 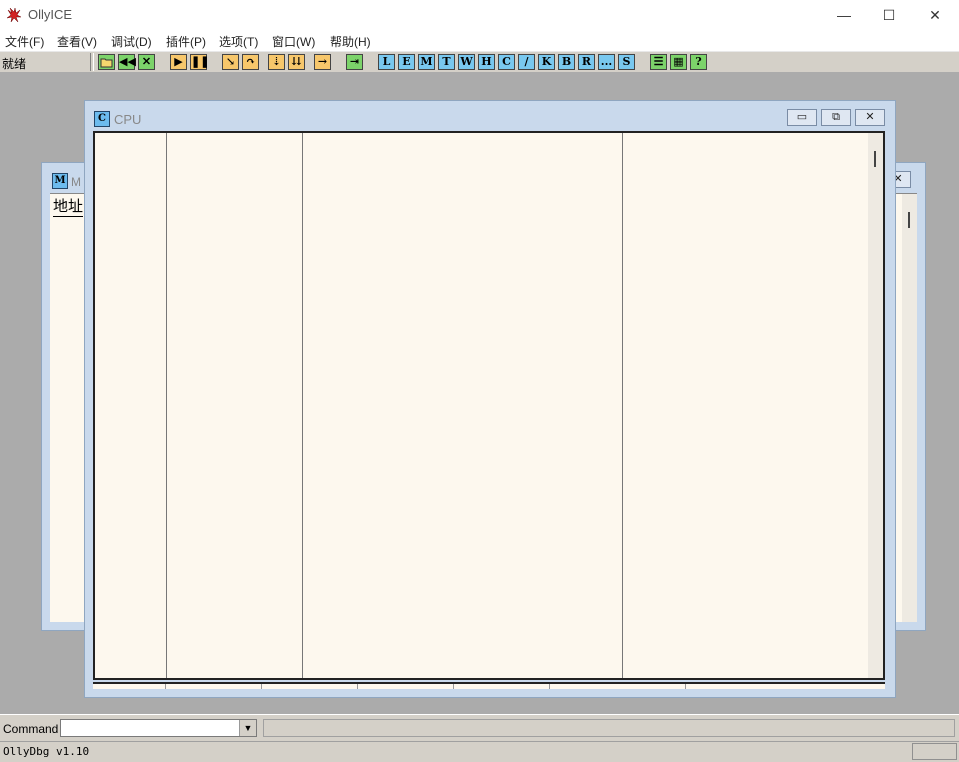 What do you see at coordinates (489, 685) in the screenshot?
I see `cpu-info-pane` at bounding box center [489, 685].